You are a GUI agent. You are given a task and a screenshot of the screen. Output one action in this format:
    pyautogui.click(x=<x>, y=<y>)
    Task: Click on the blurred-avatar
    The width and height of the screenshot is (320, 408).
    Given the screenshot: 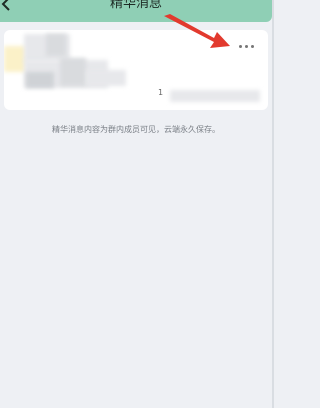 What is the action you would take?
    pyautogui.click(x=15, y=59)
    